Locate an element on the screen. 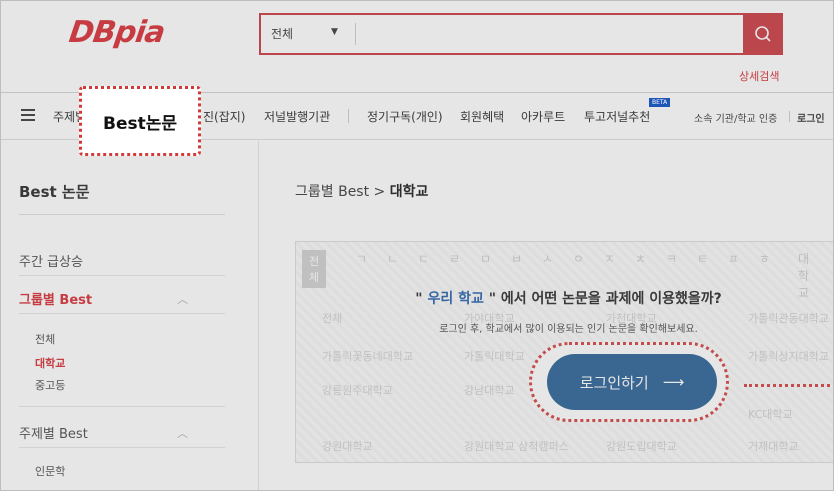  highlight-pointer-dots is located at coordinates (788, 385).